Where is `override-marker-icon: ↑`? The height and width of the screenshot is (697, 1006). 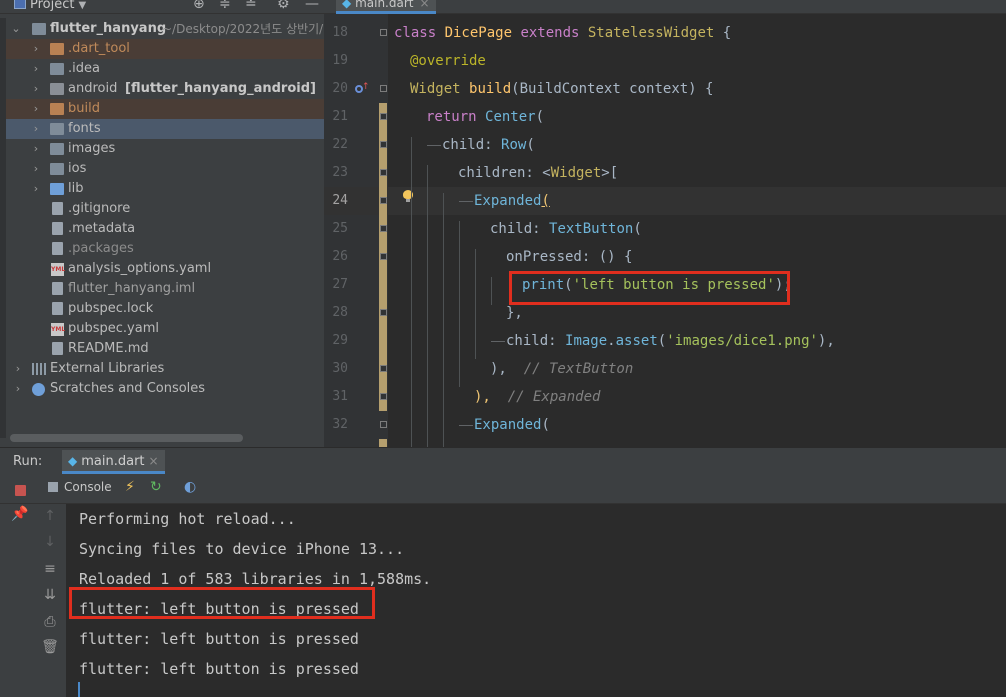
override-marker-icon: ↑ is located at coordinates (362, 89).